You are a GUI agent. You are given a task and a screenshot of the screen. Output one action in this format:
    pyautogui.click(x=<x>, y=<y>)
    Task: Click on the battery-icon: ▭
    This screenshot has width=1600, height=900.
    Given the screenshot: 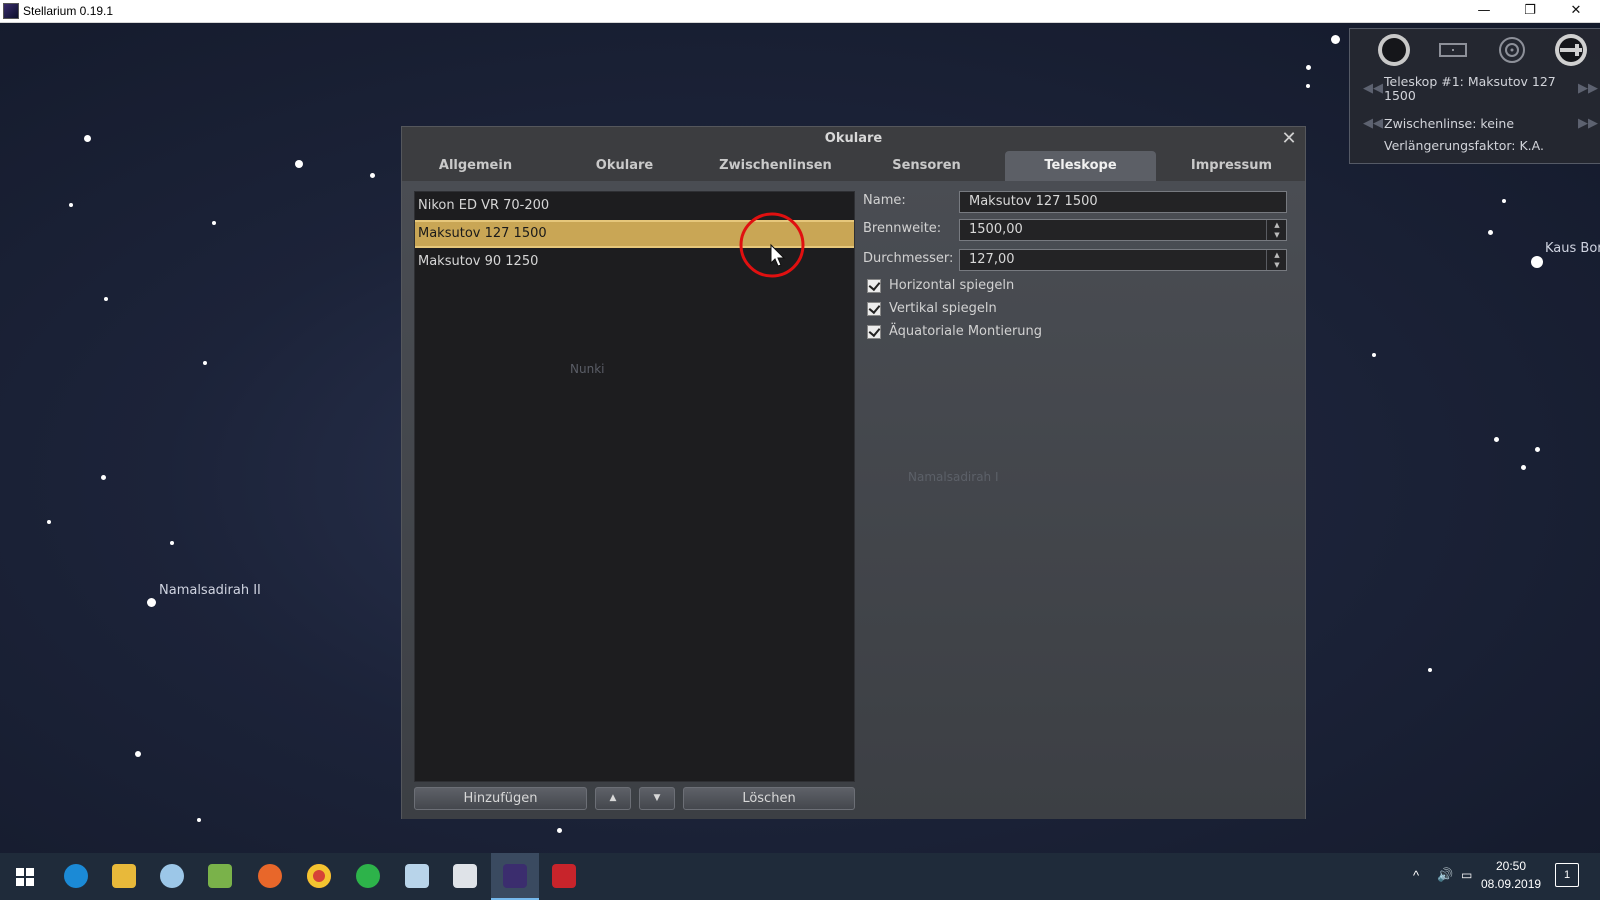 What is the action you would take?
    pyautogui.click(x=1466, y=875)
    